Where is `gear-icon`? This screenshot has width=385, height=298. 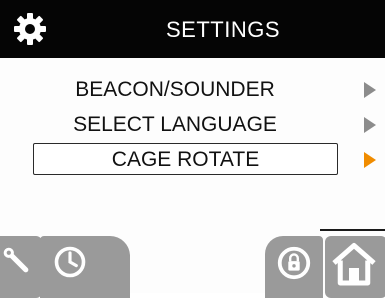
gear-icon is located at coordinates (30, 29).